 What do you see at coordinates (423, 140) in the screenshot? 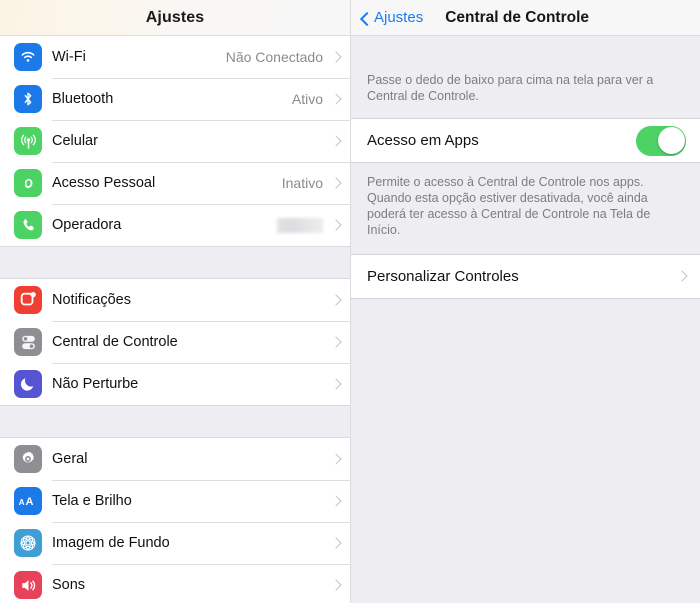
I see `acesso-em-apps-label: Acesso em Apps` at bounding box center [423, 140].